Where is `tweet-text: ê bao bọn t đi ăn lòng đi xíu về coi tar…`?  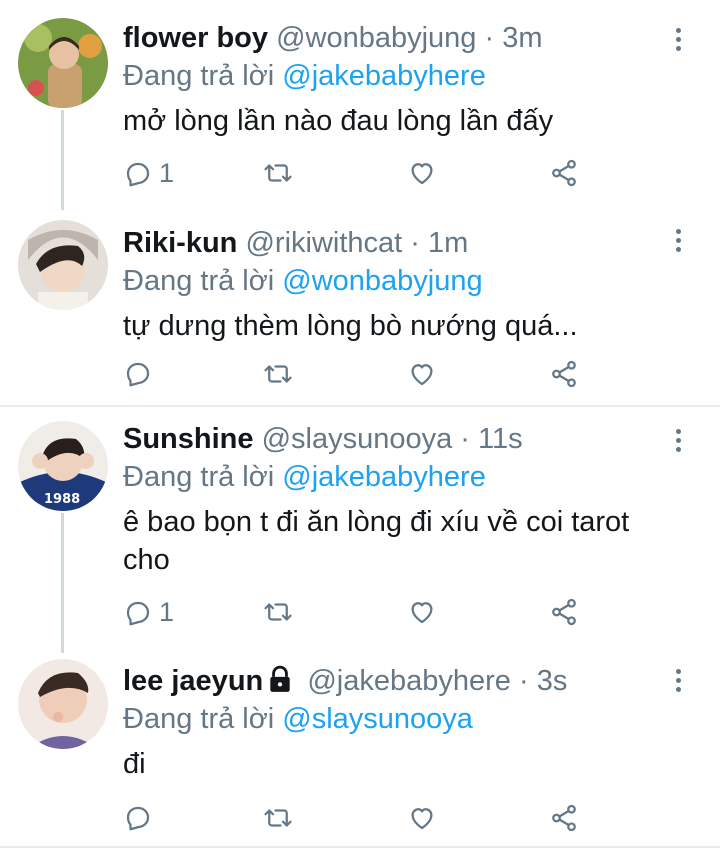
tweet-text: ê bao bọn t đi ăn lòng đi xíu về coi tar… is located at coordinates (376, 541).